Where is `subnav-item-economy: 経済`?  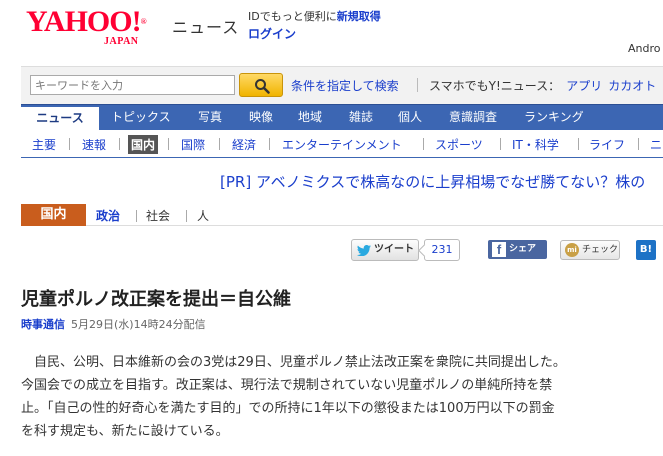 subnav-item-economy: 経済 is located at coordinates (244, 144).